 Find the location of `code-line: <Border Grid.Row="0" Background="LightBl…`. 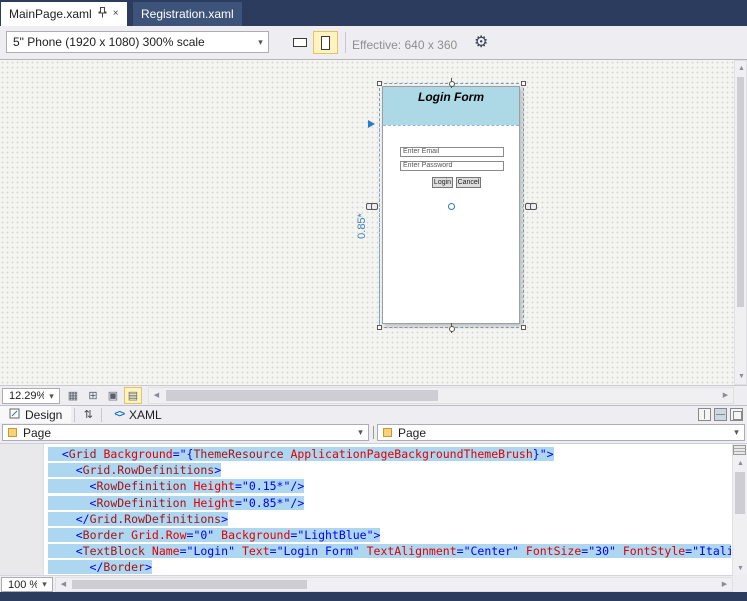

code-line: <Border Grid.Row="0" Background="LightBl… is located at coordinates (389, 535).